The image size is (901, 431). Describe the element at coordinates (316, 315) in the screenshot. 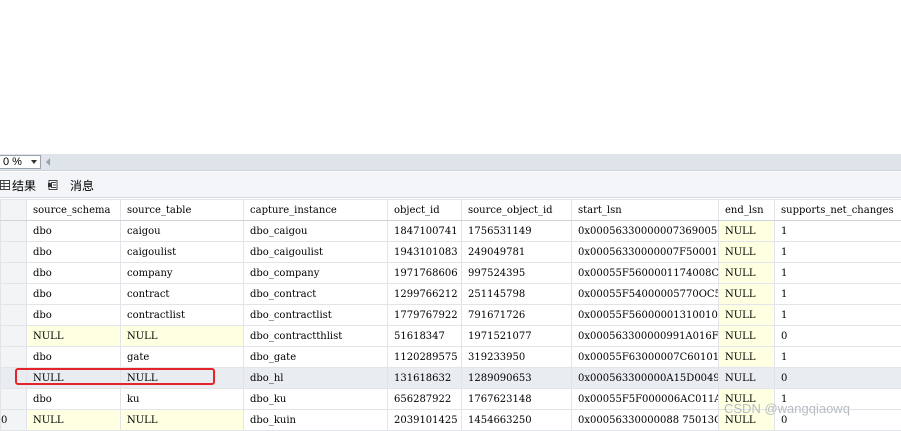

I see `cell-capture-instance: dbo_contractlist` at that location.